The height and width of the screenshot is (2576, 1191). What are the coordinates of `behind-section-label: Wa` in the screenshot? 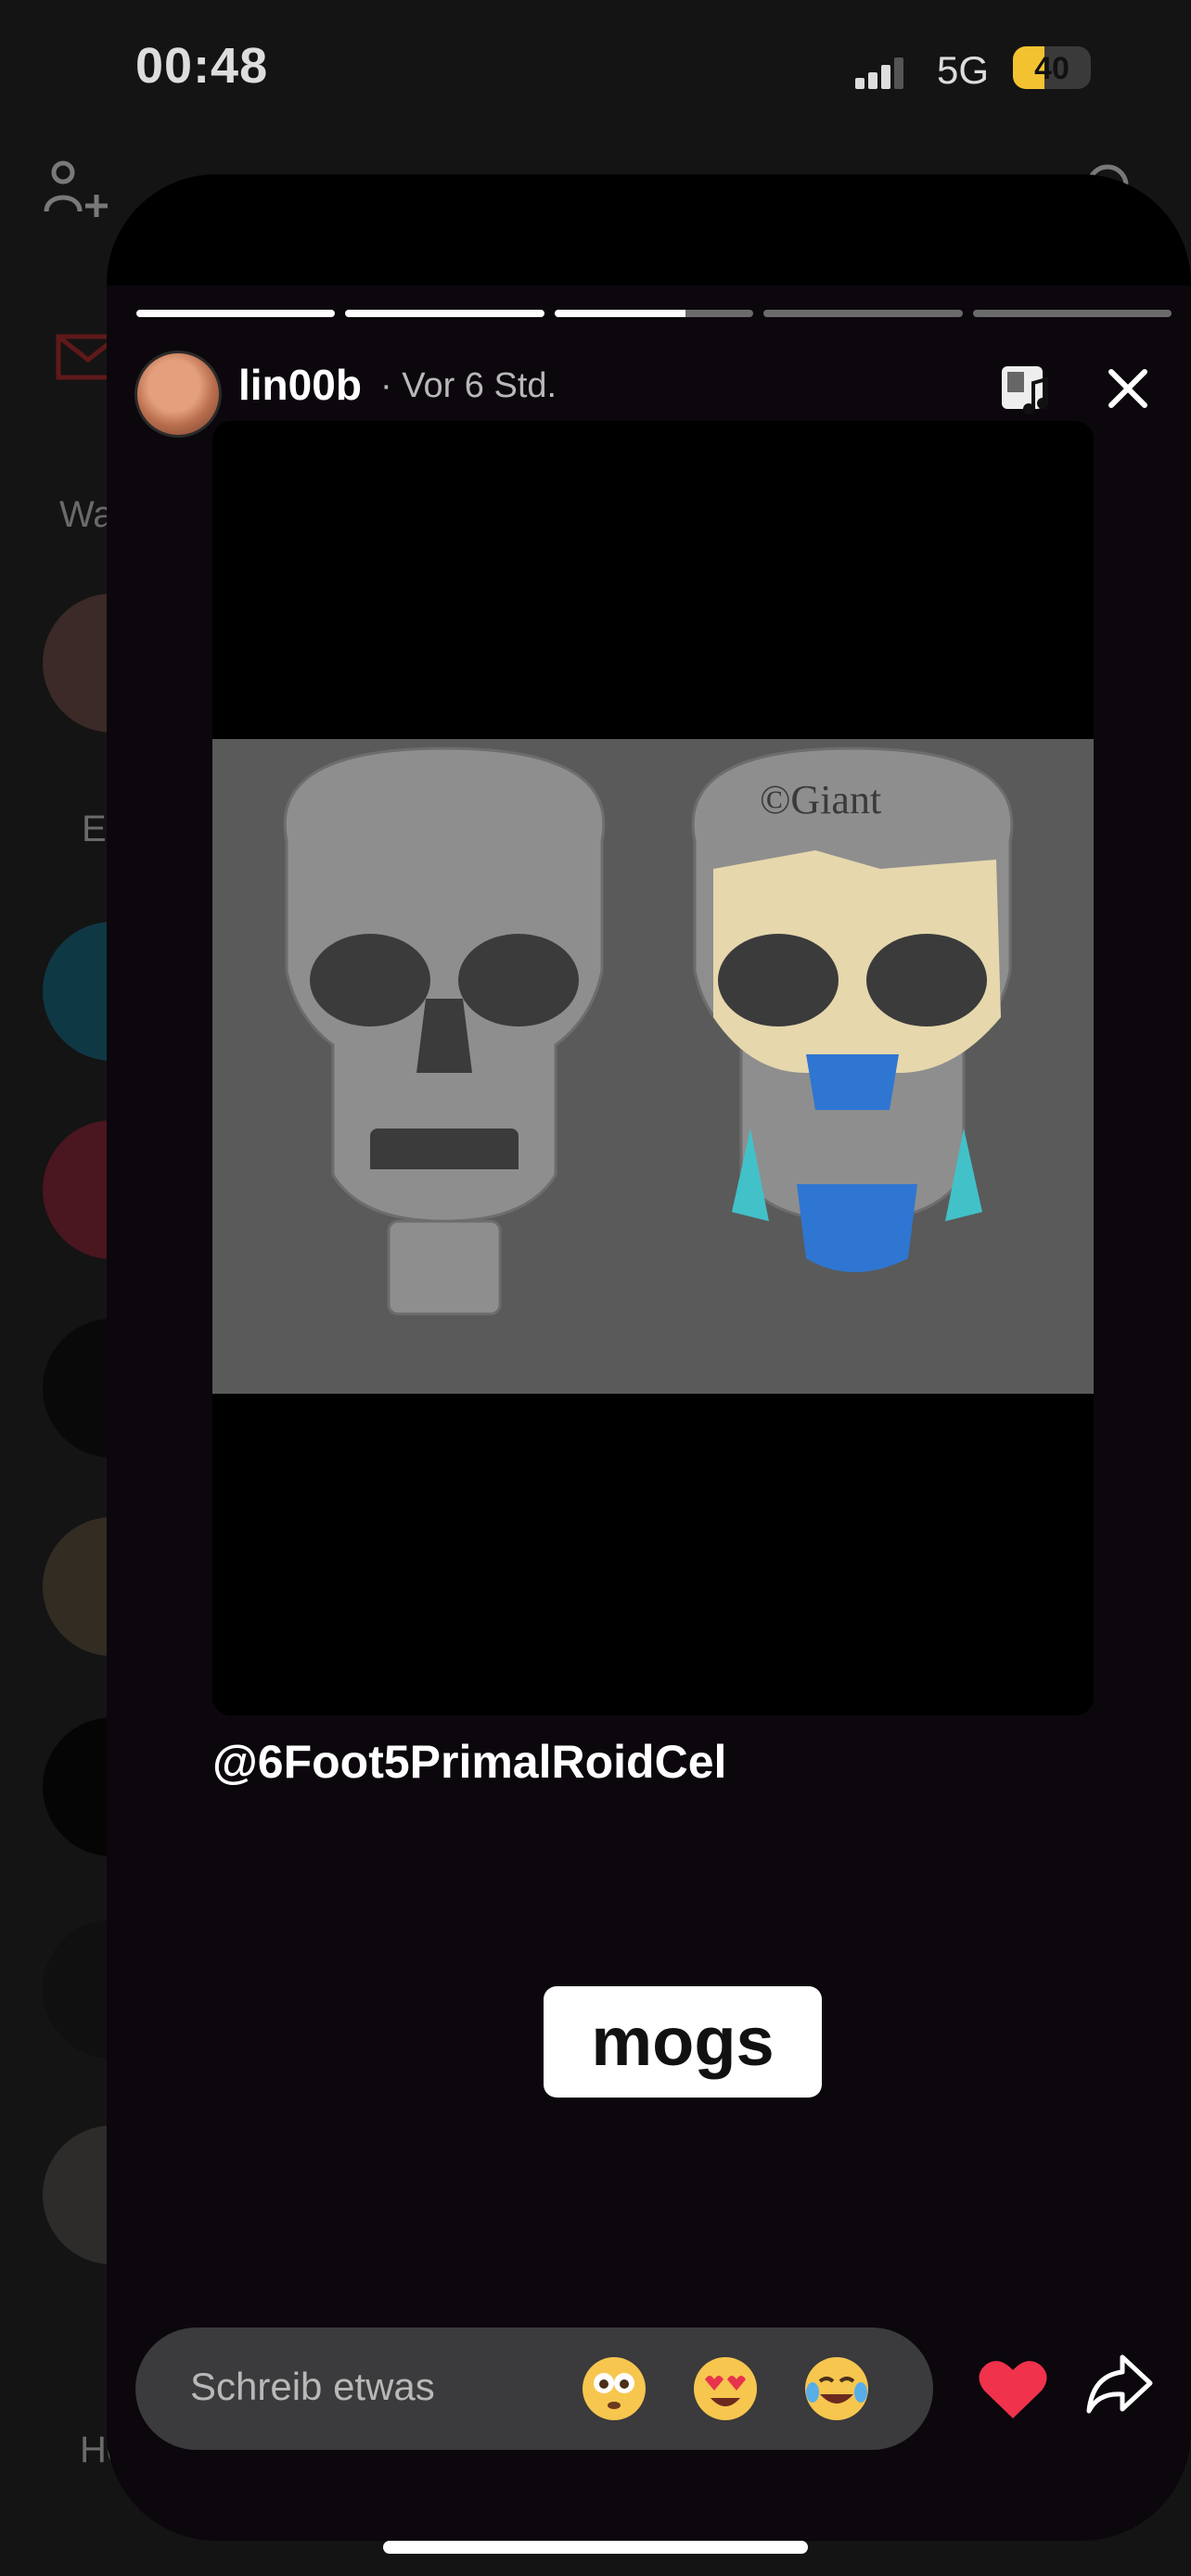 It's located at (86, 514).